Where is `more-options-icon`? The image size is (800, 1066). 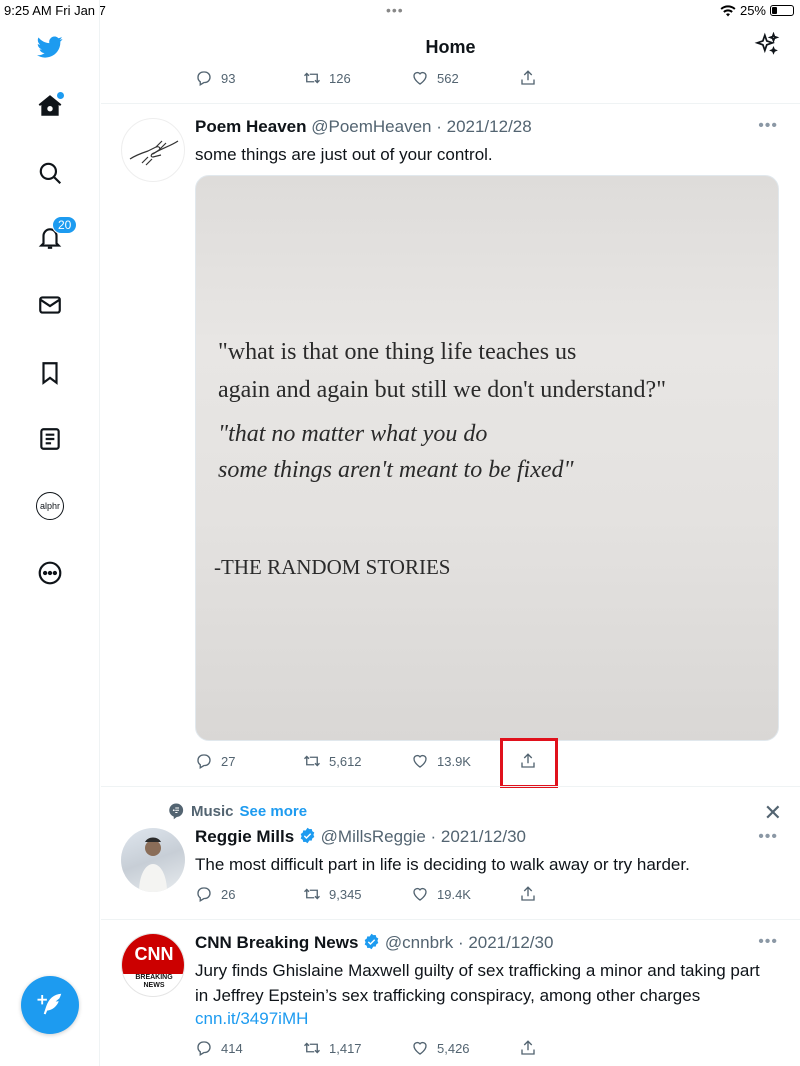
more-options-icon is located at coordinates (50, 573).